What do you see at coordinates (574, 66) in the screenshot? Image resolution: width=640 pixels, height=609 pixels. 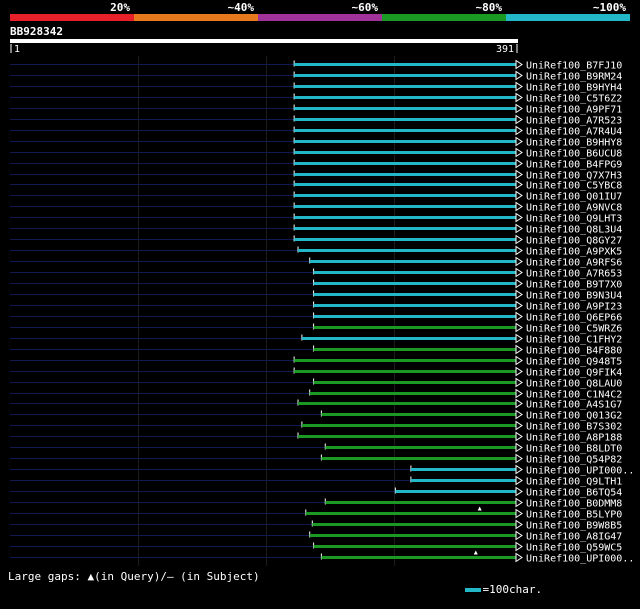 I see `hit-label: UniRef100_B7FJ10` at bounding box center [574, 66].